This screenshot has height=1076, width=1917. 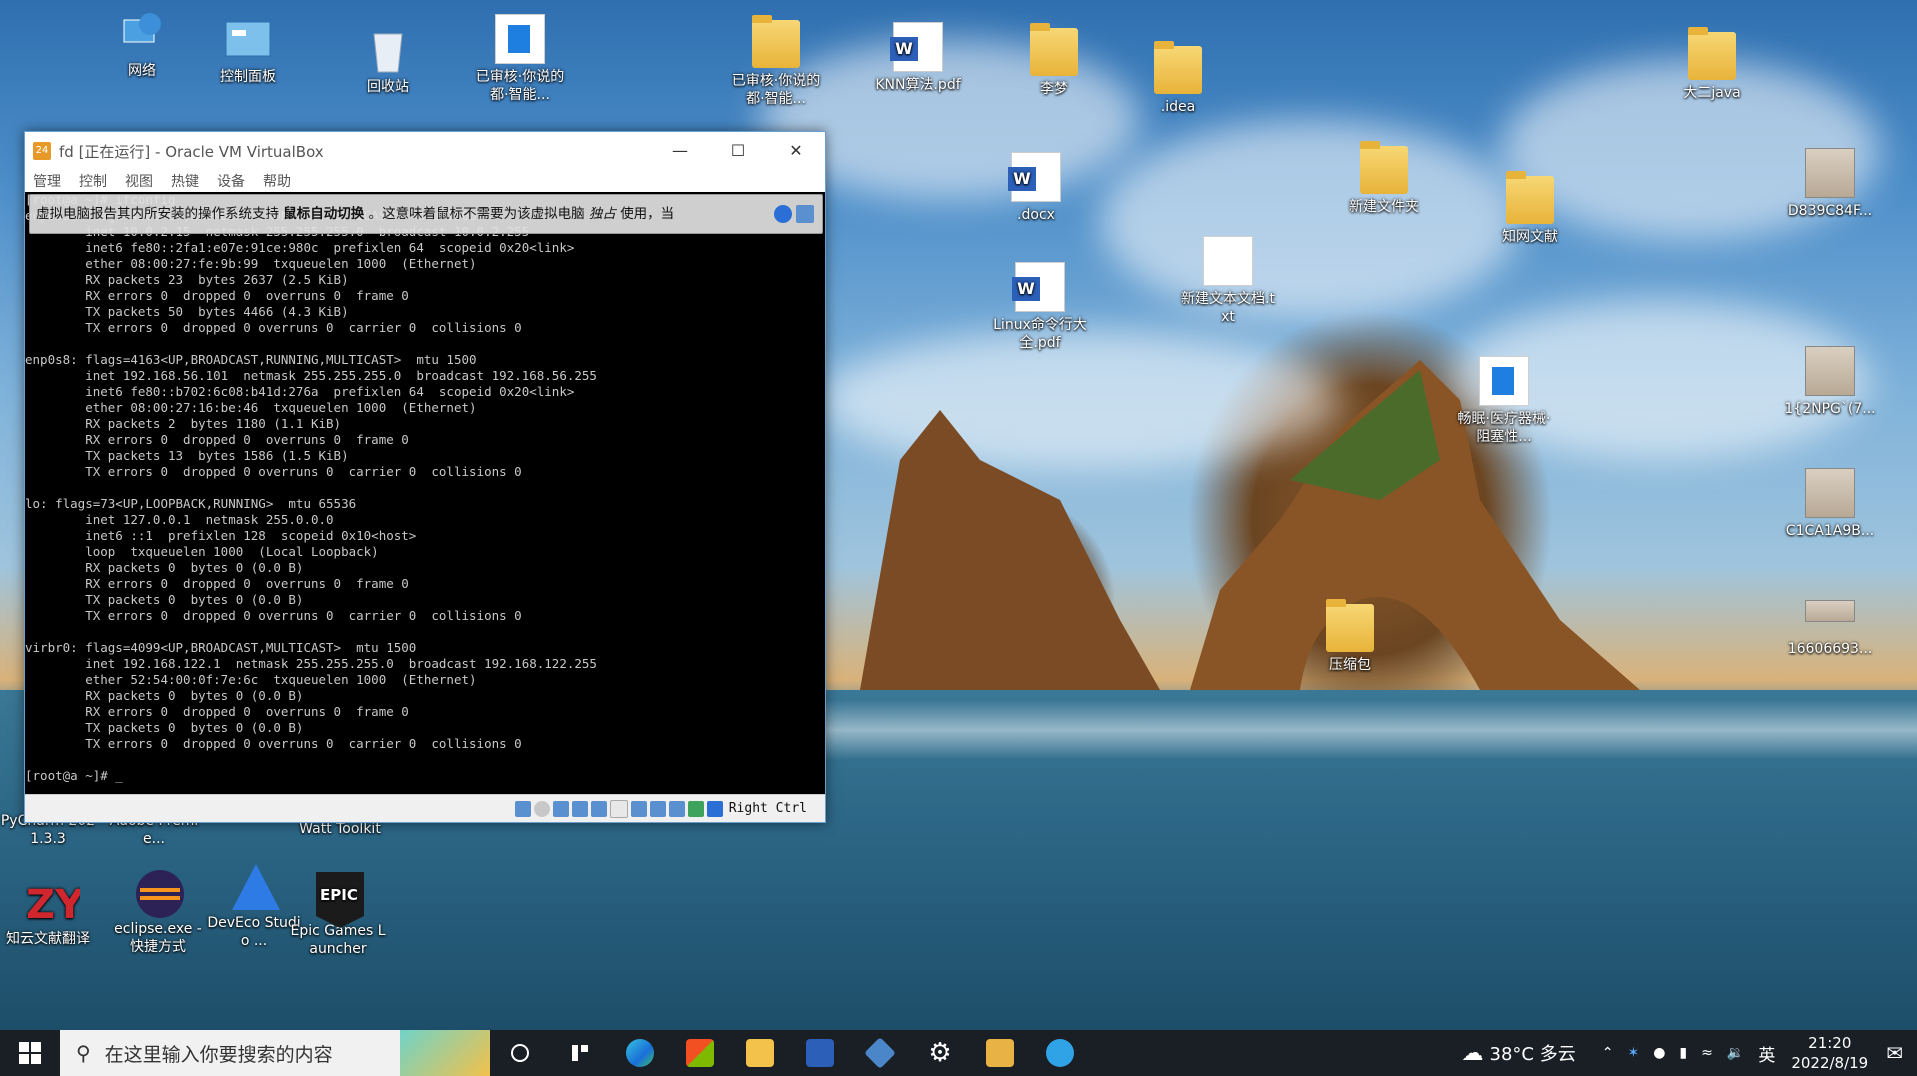 I want to click on desktop-icon-eclipse: eclipse.exe - 快捷方式, so click(x=158, y=912).